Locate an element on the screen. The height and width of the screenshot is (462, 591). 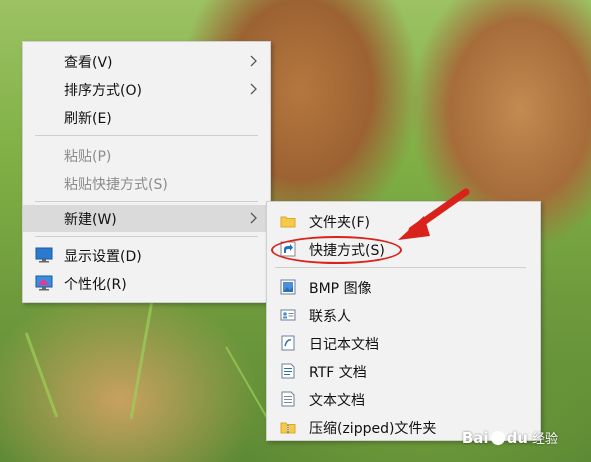
annotation-ellipse is located at coordinates (336, 250).